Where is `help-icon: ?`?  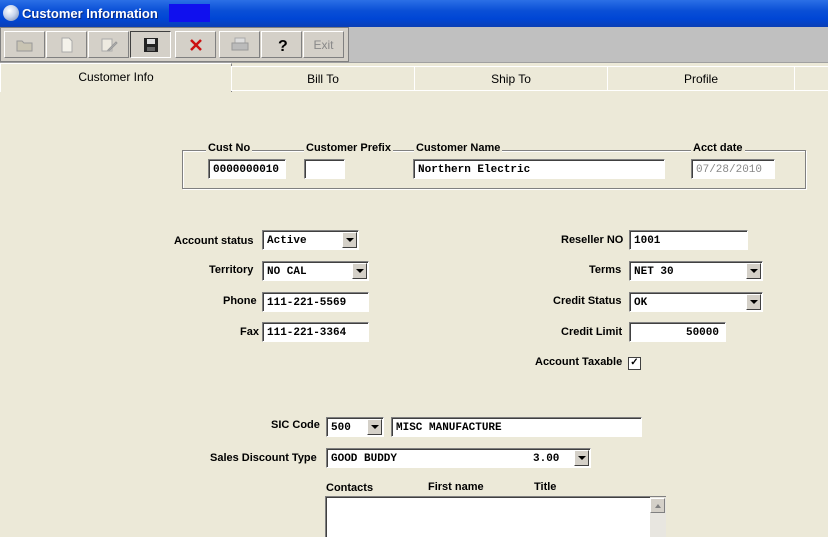 help-icon: ? is located at coordinates (283, 46).